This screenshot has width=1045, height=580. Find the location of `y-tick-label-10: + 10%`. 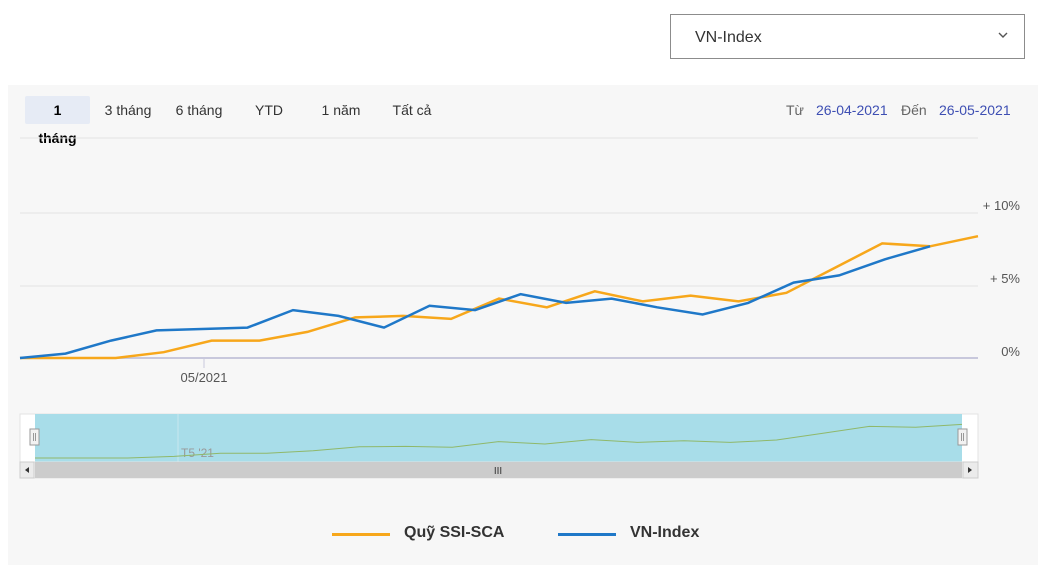

y-tick-label-10: + 10% is located at coordinates (1002, 205).